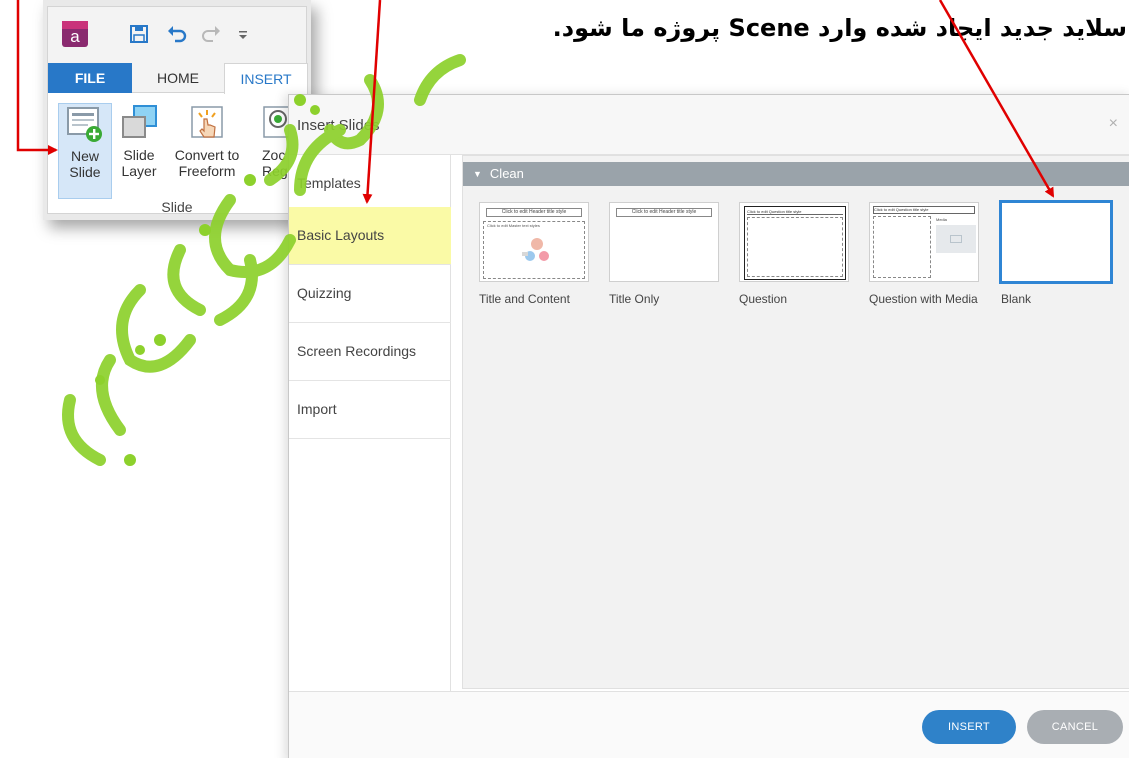 This screenshot has height=758, width=1129. Describe the element at coordinates (477, 174) in the screenshot. I see `collapse-triangle-icon: ▼` at that location.